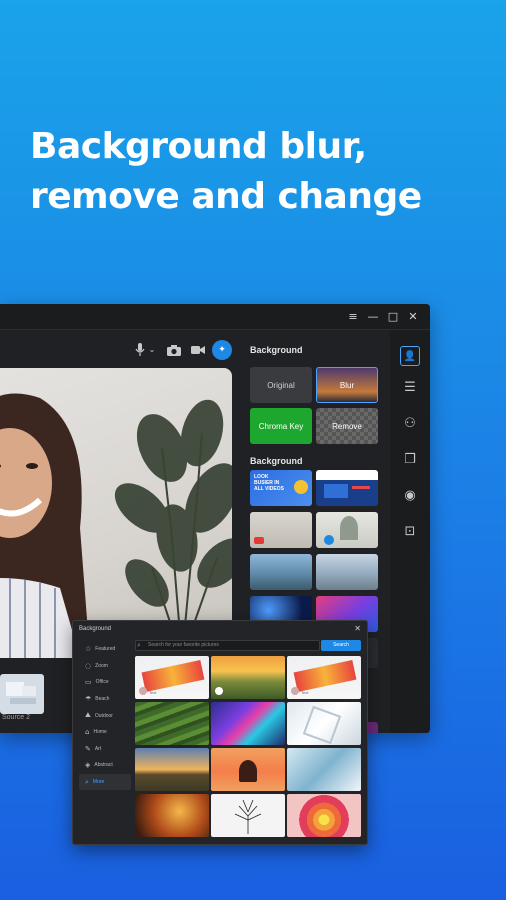 This screenshot has width=506, height=900. Describe the element at coordinates (88, 748) in the screenshot. I see `art-icon: ✎` at that location.